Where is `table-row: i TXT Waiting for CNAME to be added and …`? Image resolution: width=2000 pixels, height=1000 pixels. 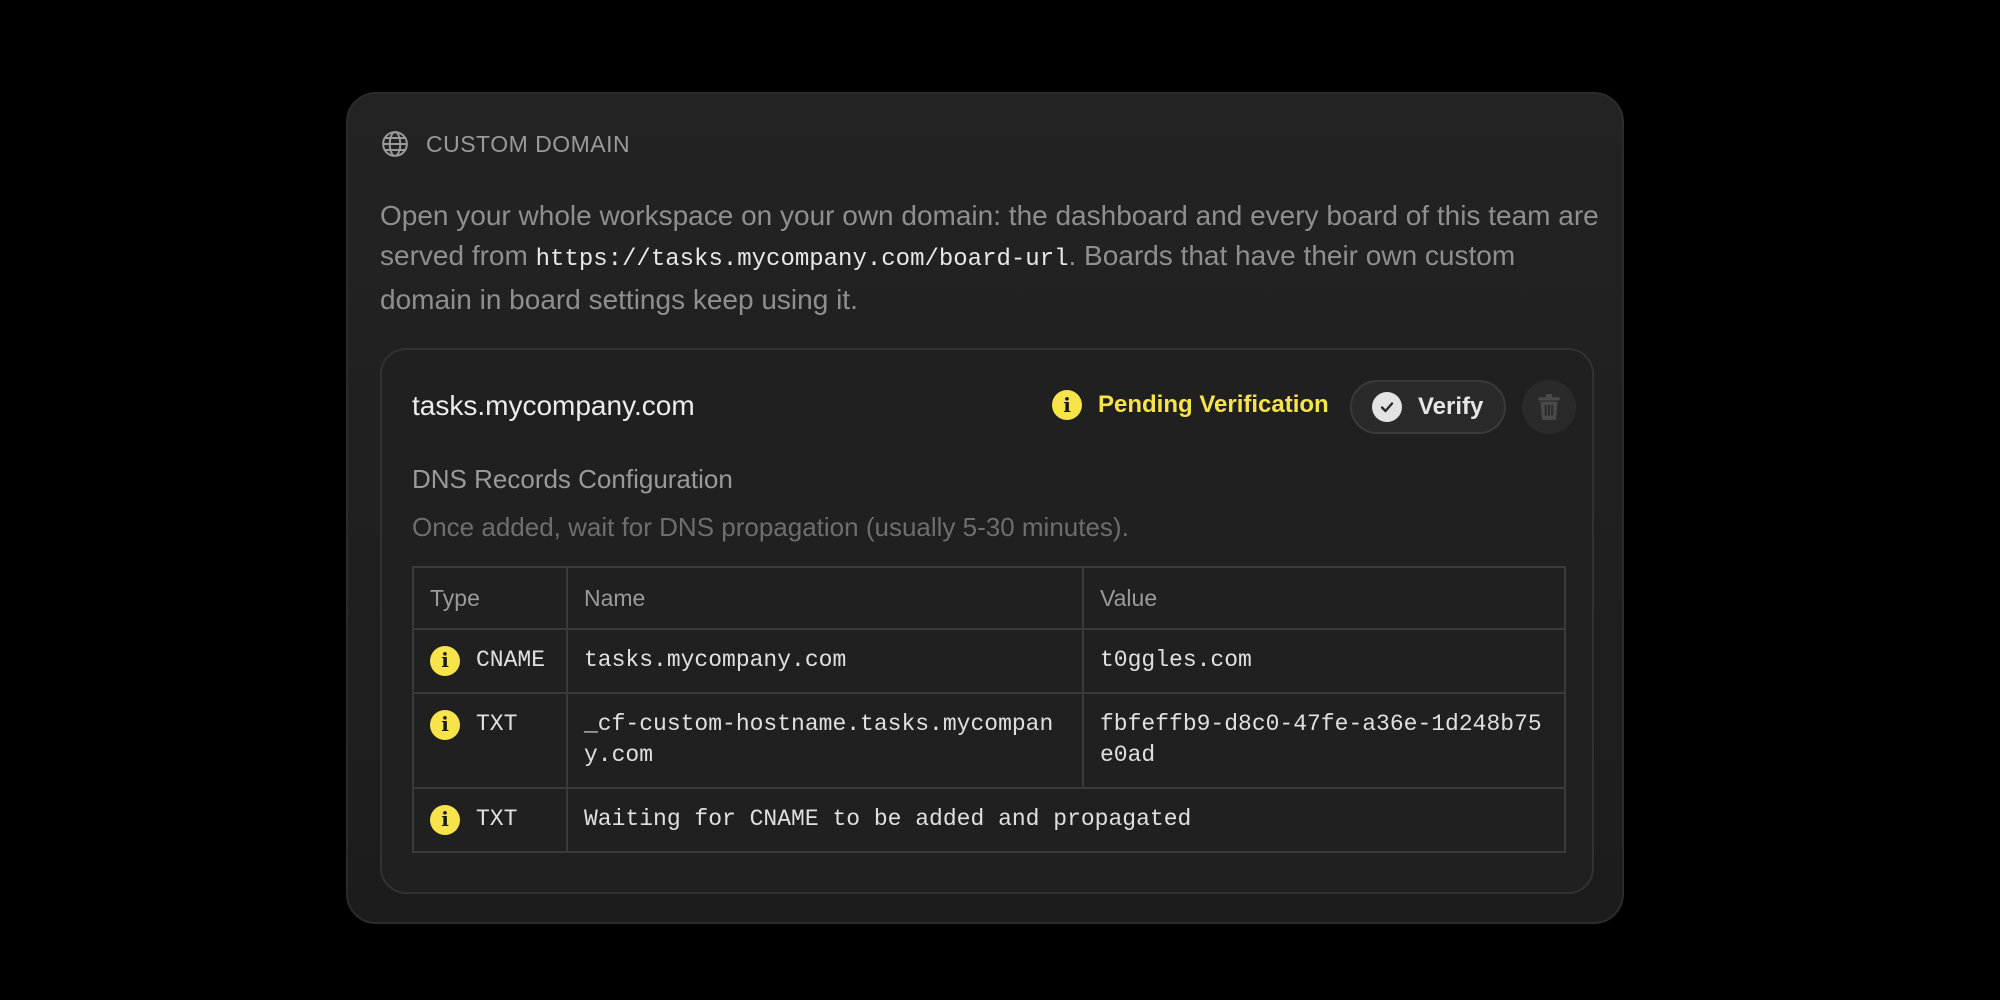
table-row: i TXT Waiting for CNAME to be added and … is located at coordinates (989, 820).